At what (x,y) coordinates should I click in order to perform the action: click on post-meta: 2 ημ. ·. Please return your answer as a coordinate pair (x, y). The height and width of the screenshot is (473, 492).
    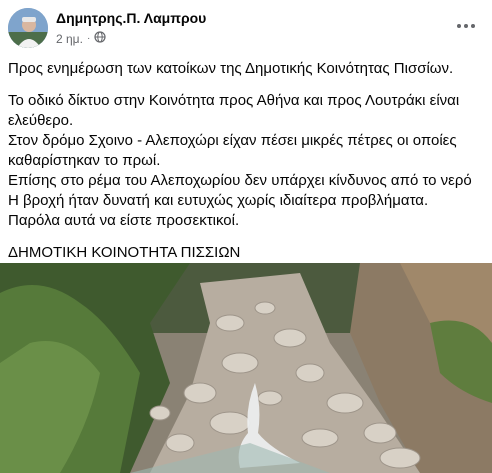
    Looking at the image, I should click on (81, 38).